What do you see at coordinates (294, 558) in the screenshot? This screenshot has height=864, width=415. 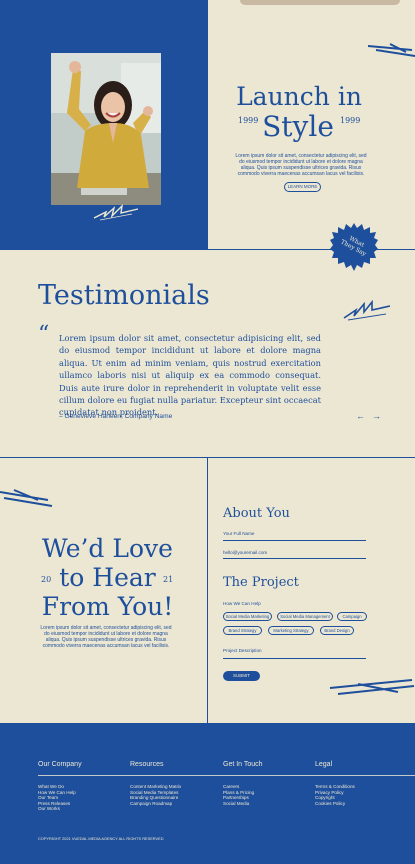 I see `email-field` at bounding box center [294, 558].